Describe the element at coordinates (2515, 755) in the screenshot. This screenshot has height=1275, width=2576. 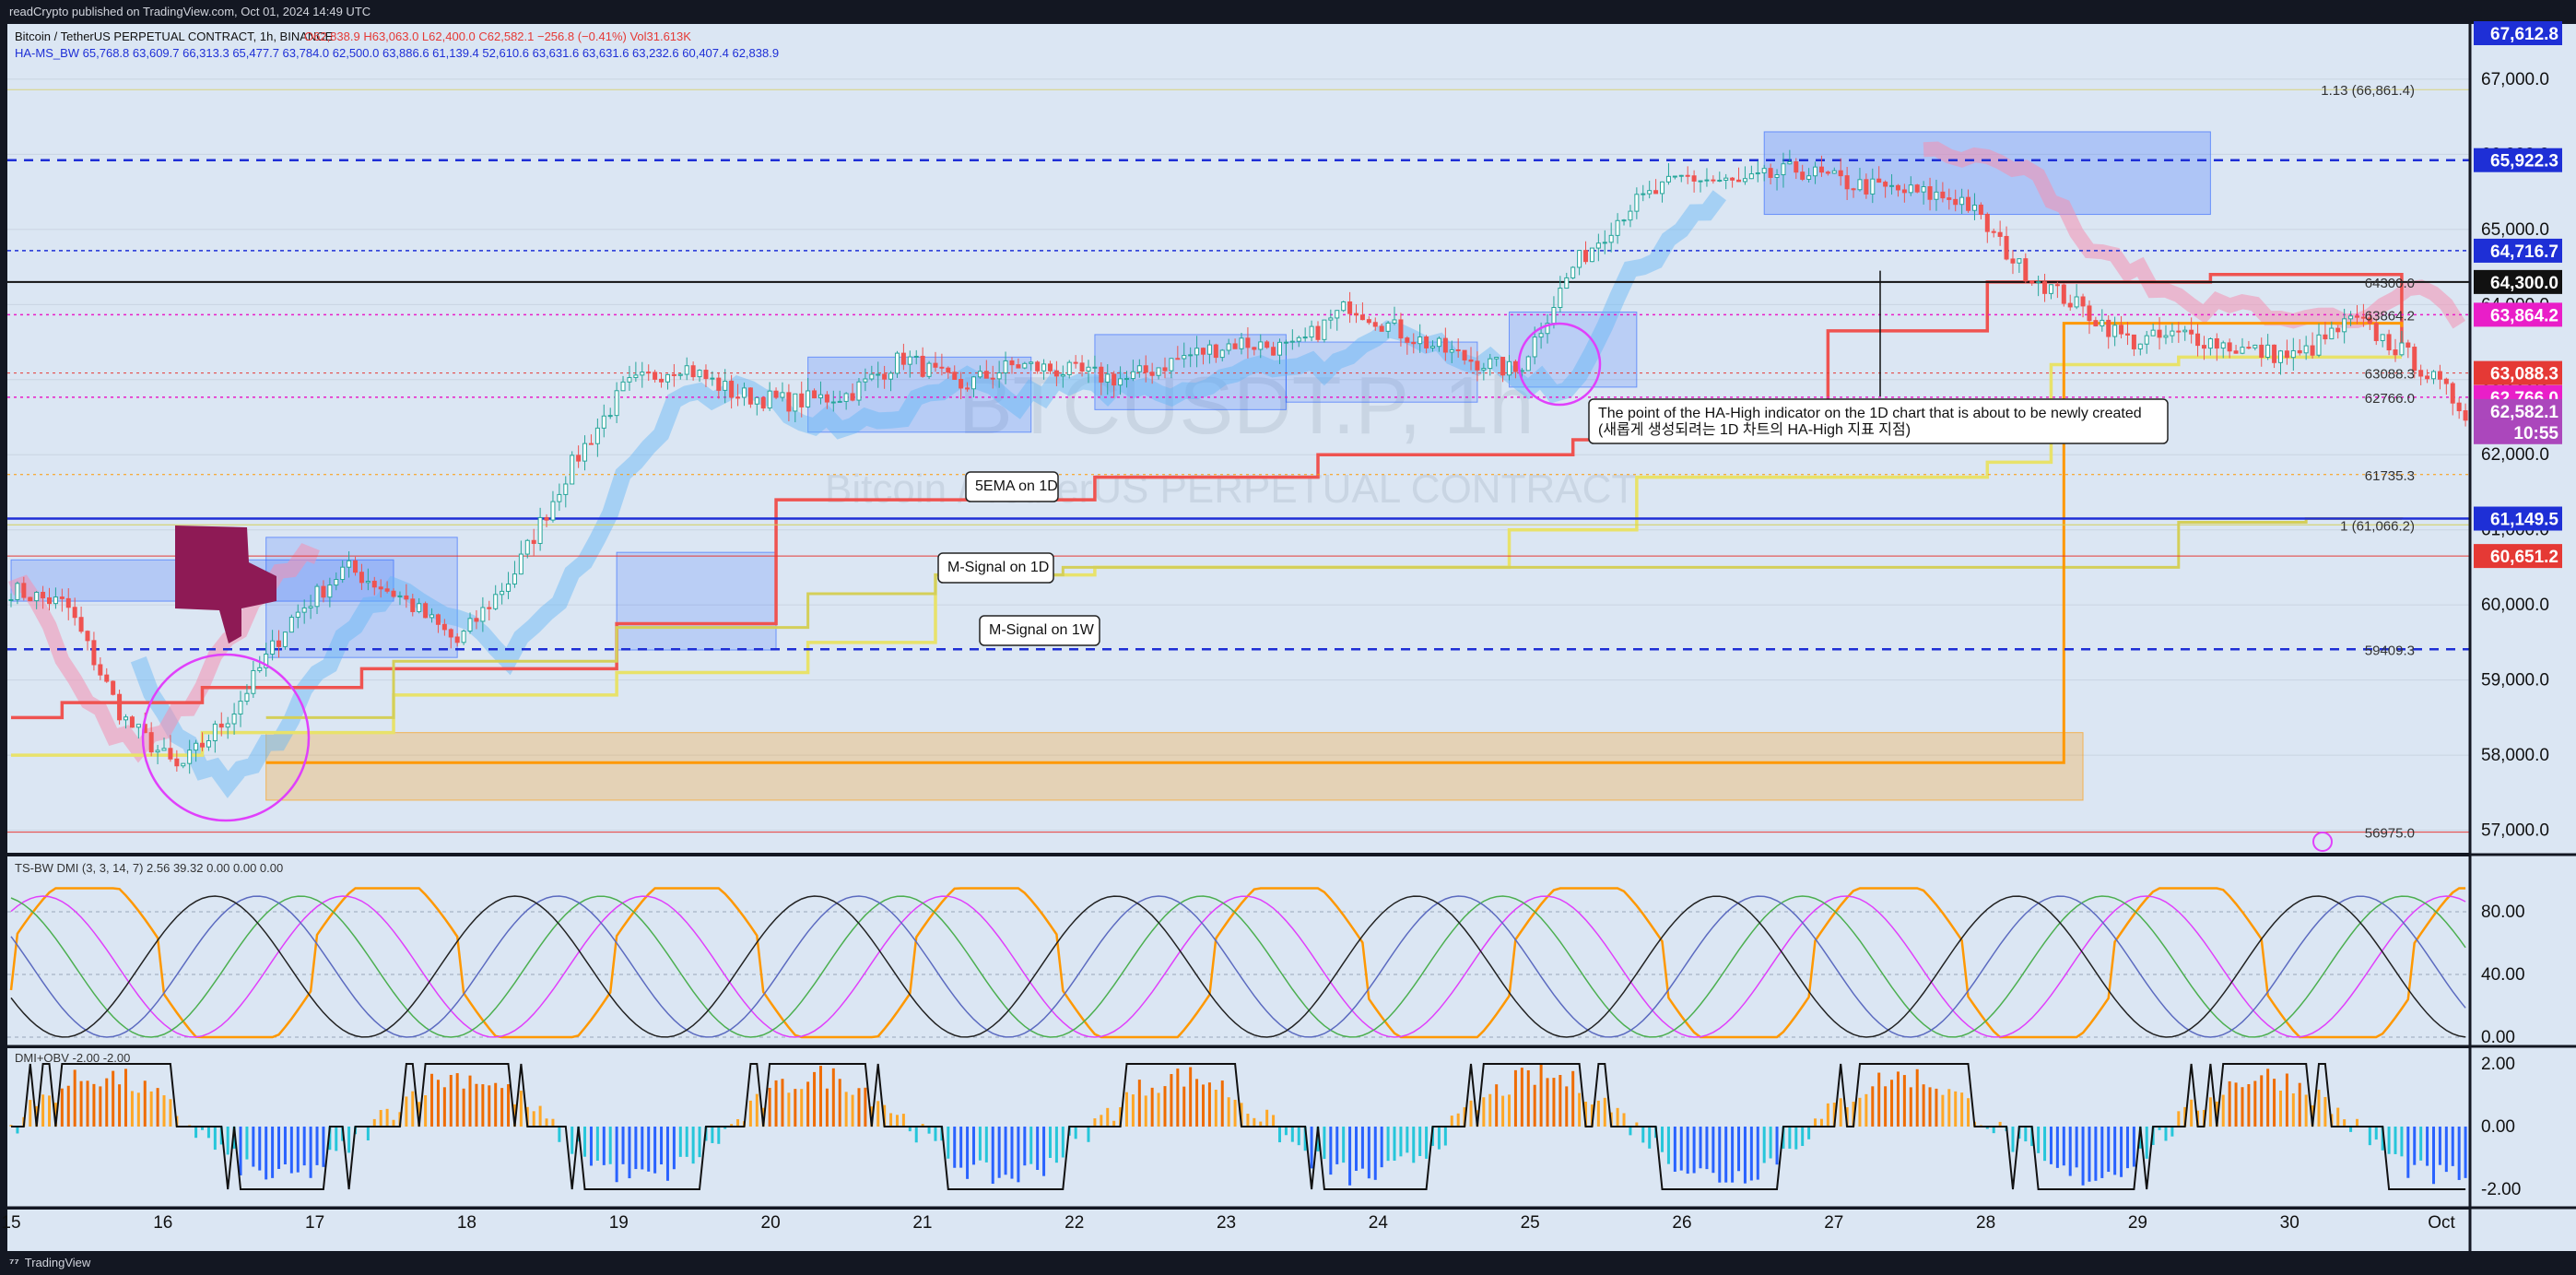
I see `price-axis-tick: 58,000.0` at that location.